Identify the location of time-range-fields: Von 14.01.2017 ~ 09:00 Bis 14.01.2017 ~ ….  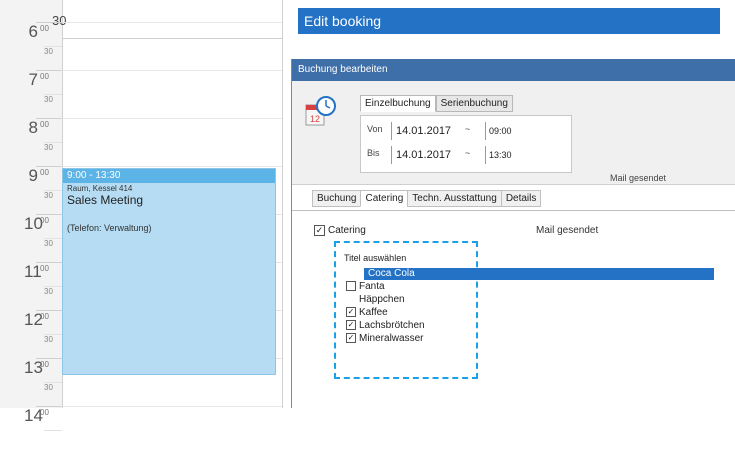
(466, 144).